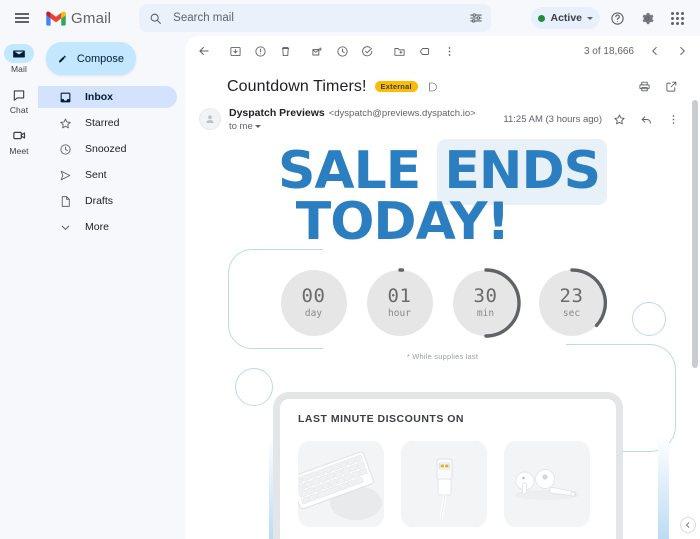 The image size is (700, 539). Describe the element at coordinates (449, 51) in the screenshot. I see `more-options-button` at that location.